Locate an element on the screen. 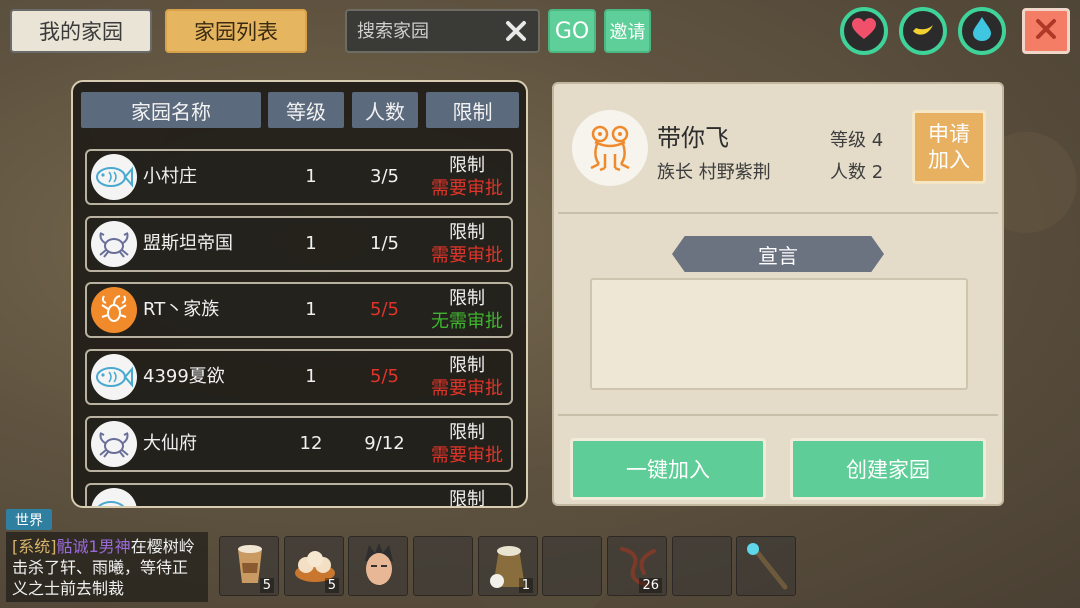 The image size is (1080, 608). approval-status: 无需审批 is located at coordinates (467, 321).